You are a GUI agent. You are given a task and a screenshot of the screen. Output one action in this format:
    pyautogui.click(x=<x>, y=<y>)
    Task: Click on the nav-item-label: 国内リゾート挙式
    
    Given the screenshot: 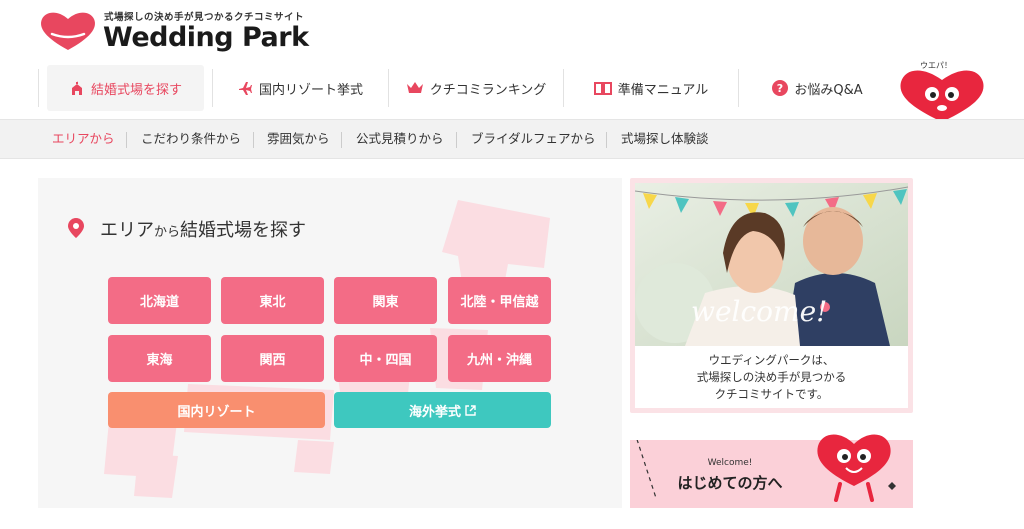 What is the action you would take?
    pyautogui.click(x=310, y=90)
    